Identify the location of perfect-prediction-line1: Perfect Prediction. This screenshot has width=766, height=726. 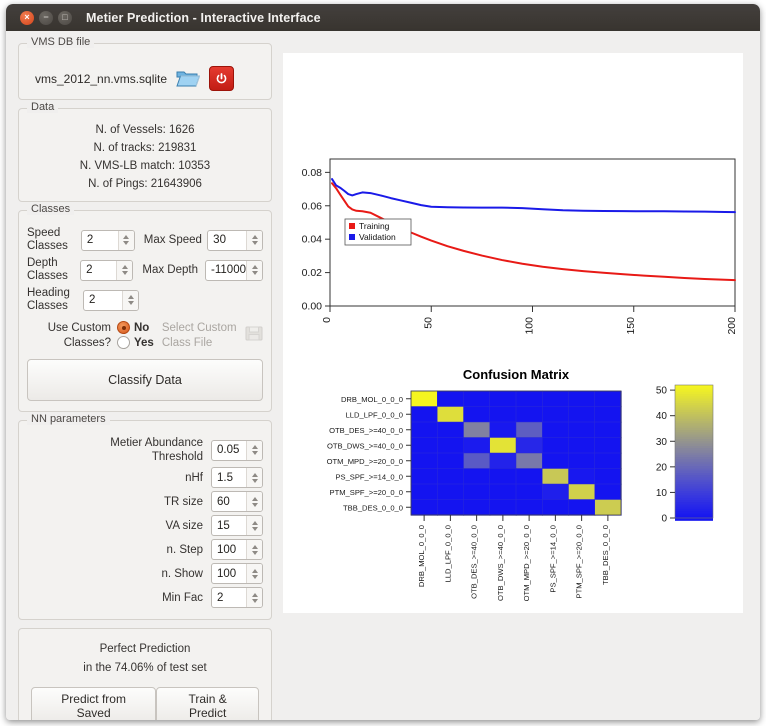
(145, 649).